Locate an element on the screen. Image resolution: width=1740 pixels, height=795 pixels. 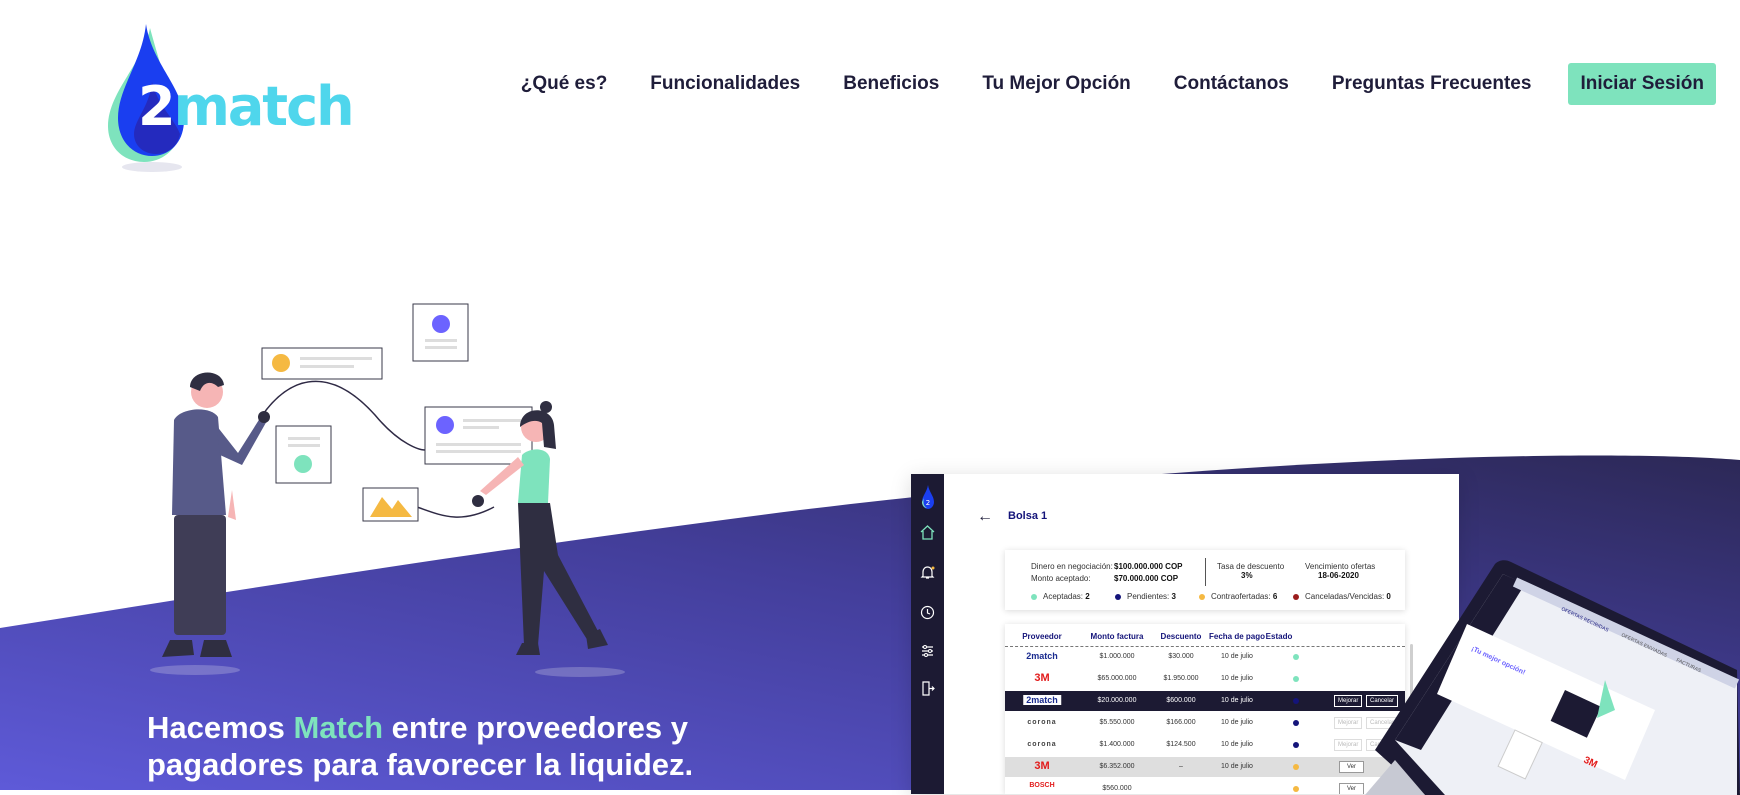
table-row: 3M $6.352.000 – 10 de julio Ver is located at coordinates (1205, 767).